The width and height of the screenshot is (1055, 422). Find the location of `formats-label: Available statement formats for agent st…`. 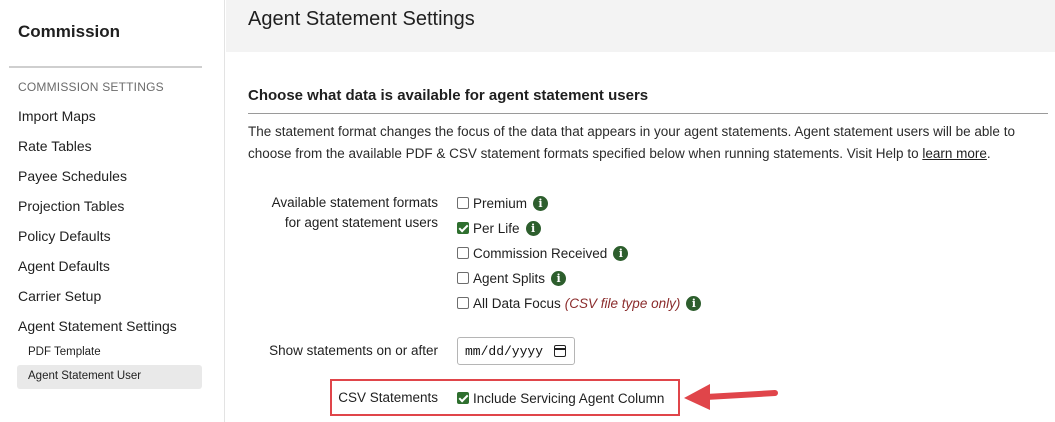

formats-label: Available statement formats for agent st… is located at coordinates (344, 213).